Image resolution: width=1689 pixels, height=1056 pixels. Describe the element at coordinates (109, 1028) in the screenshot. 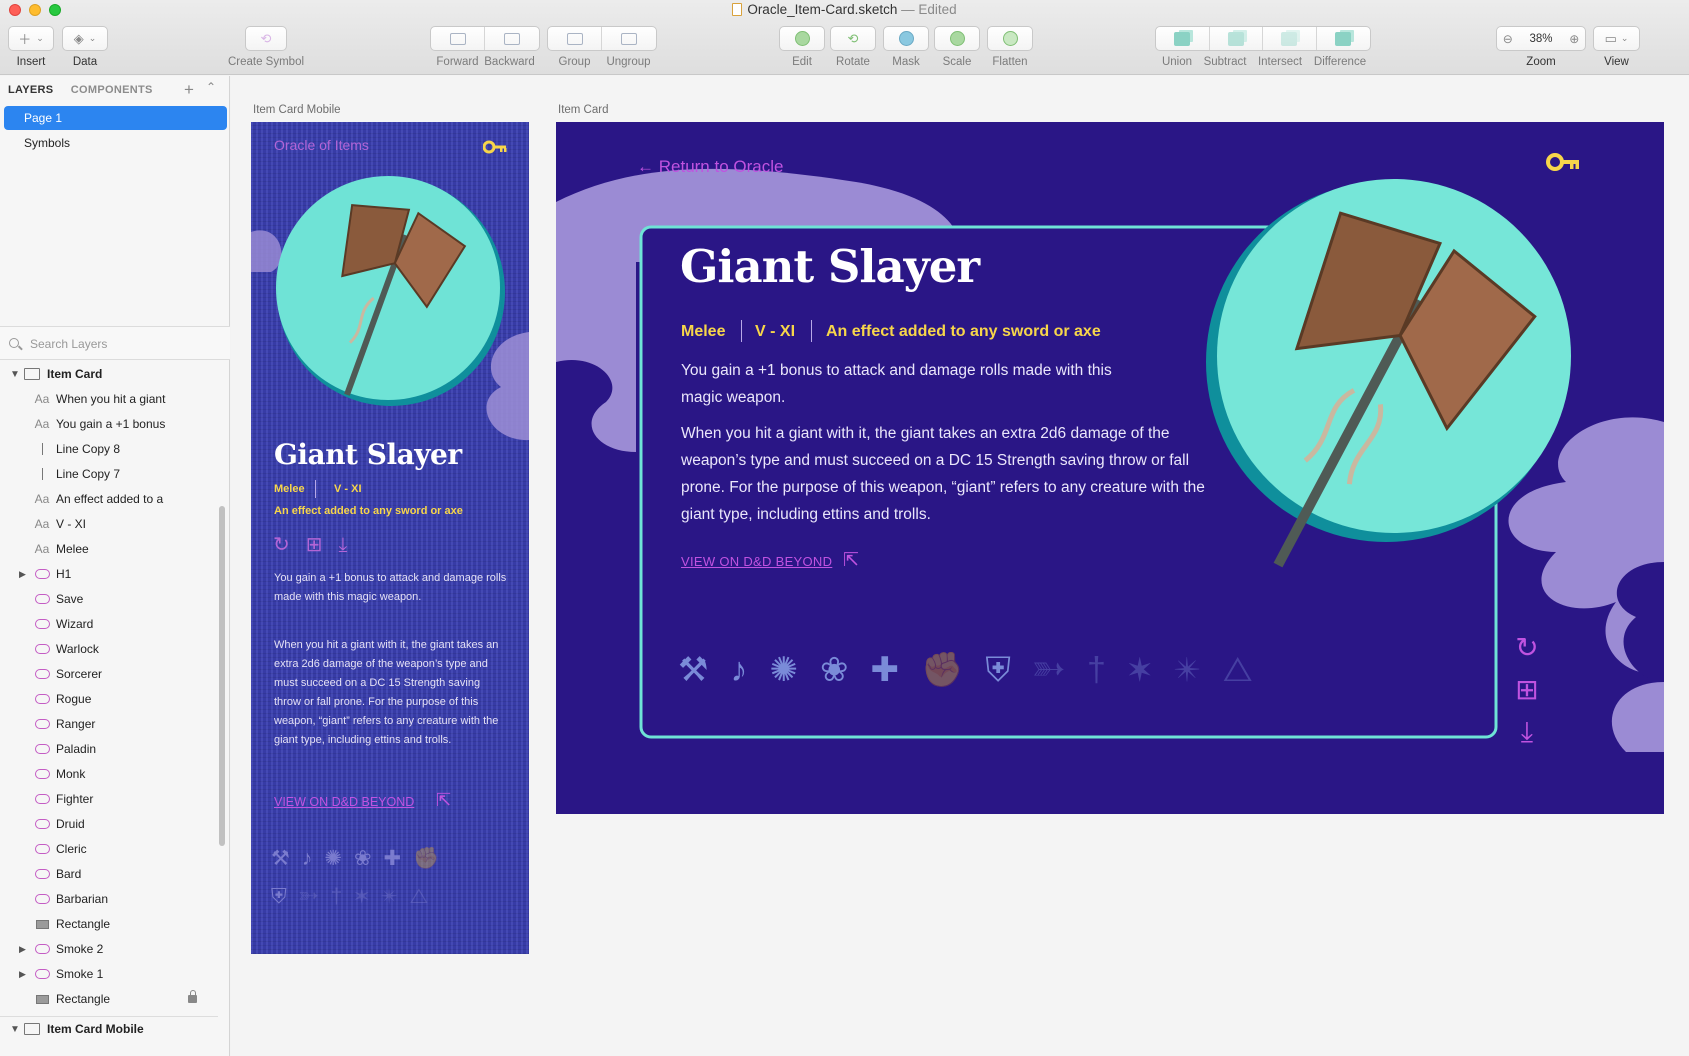

I see `layer-item-card-mobile: ▼ Item Card Mobile` at that location.